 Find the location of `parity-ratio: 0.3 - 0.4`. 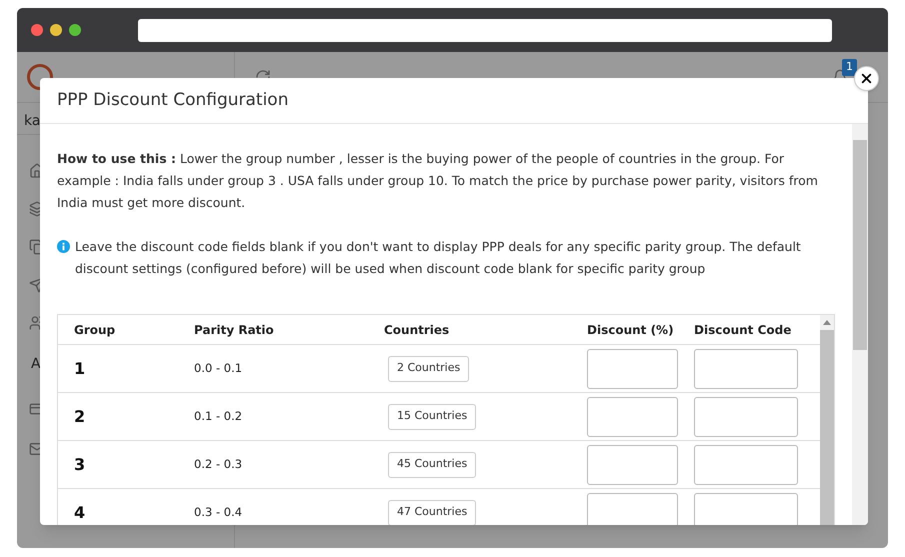

parity-ratio: 0.3 - 0.4 is located at coordinates (219, 512).